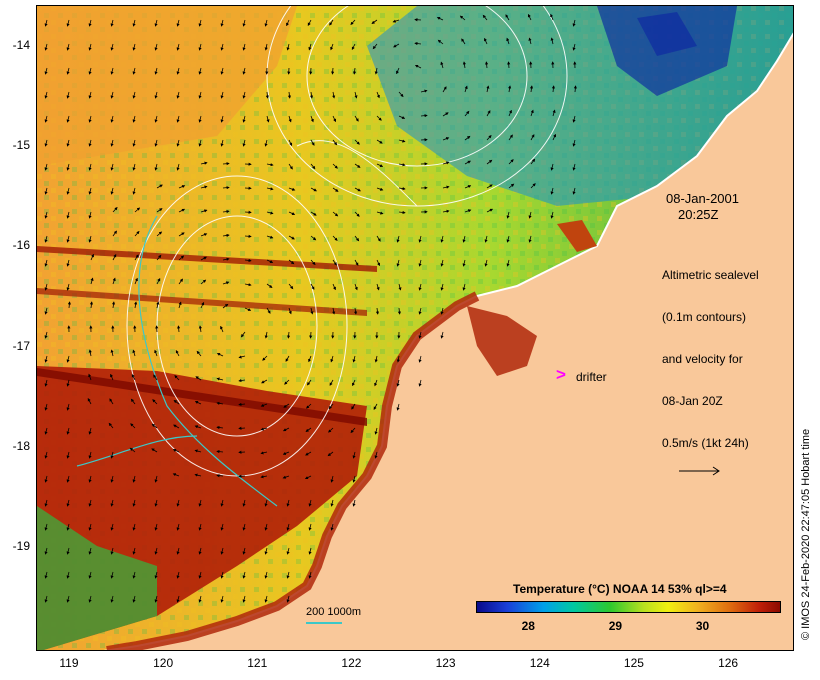  Describe the element at coordinates (69, 663) in the screenshot. I see `lon-tick-label: 119` at that location.